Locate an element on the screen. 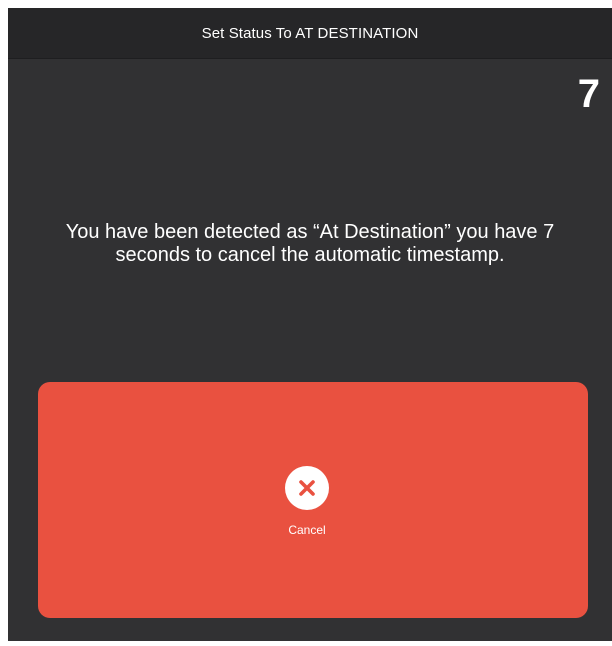 The width and height of the screenshot is (612, 646). dialog-title: Set Status To AT DESTINATION is located at coordinates (310, 33).